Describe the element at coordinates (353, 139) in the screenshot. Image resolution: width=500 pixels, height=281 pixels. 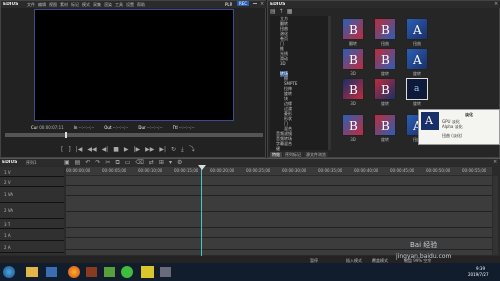
I see `effect-label: 3D` at that location.